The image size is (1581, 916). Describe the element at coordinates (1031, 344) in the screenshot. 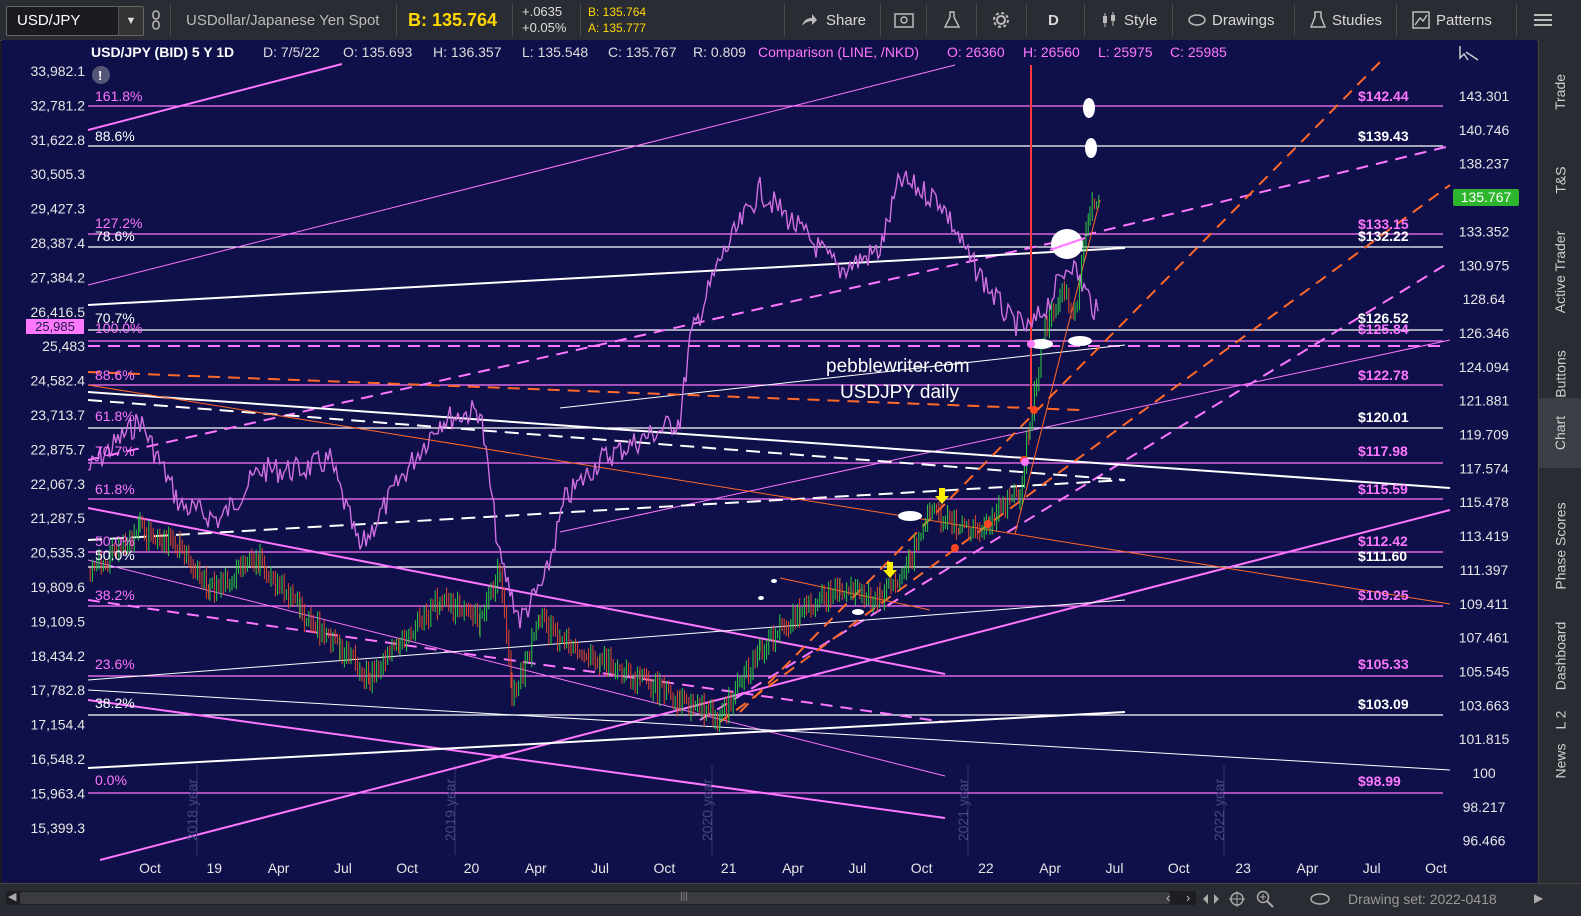

I see `marker-dot` at that location.